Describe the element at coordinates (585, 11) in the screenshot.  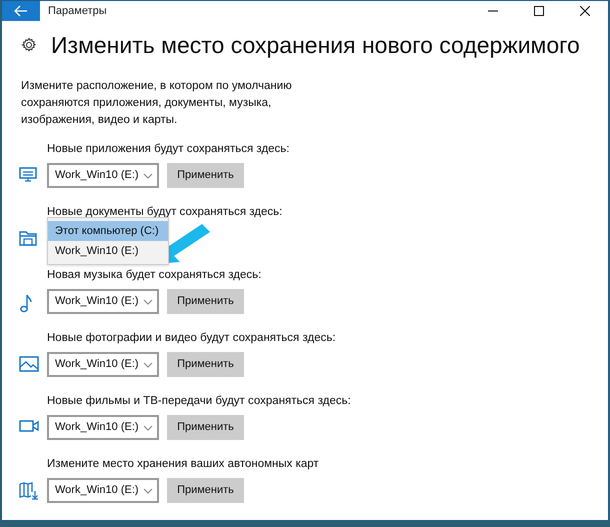
I see `close-icon` at that location.